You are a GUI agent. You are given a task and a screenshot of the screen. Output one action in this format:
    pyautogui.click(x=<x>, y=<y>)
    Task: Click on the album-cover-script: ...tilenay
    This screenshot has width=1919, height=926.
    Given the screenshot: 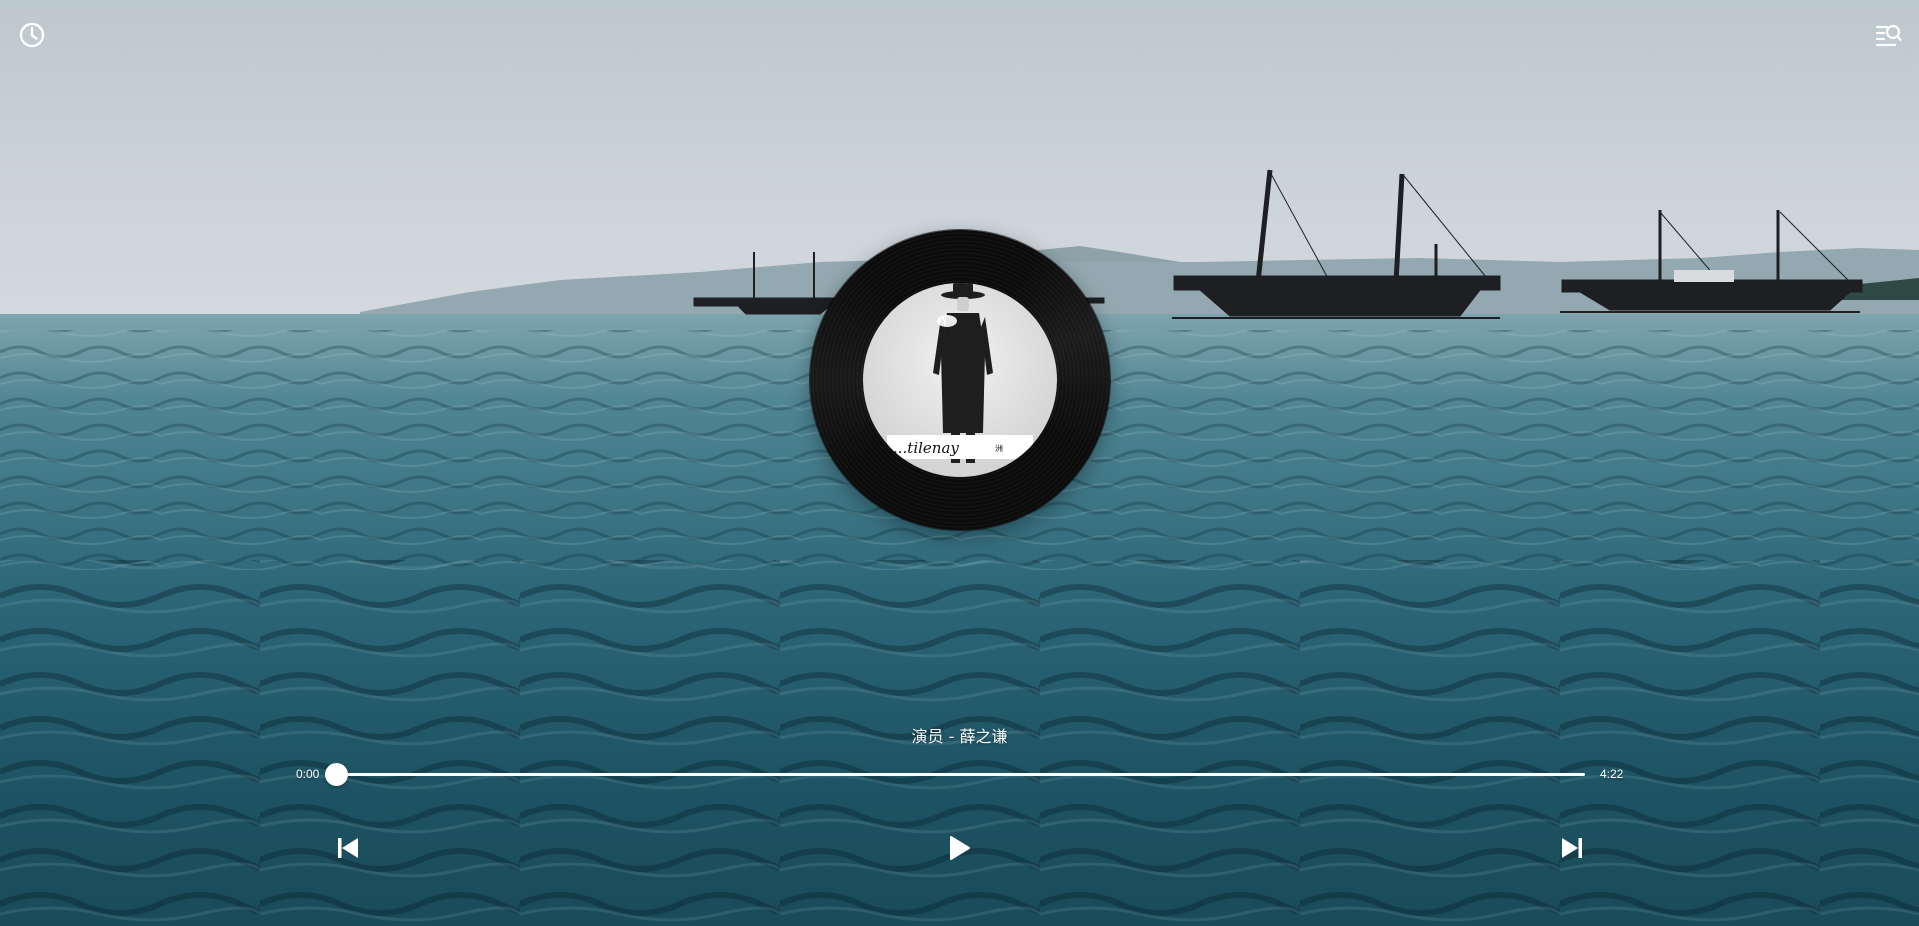 What is the action you would take?
    pyautogui.click(x=926, y=448)
    